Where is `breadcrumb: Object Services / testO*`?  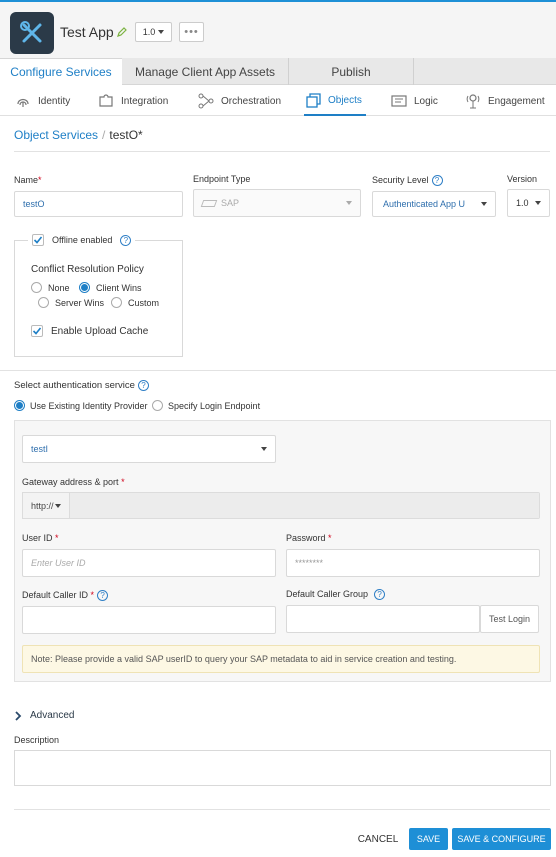
breadcrumb: Object Services / testO* is located at coordinates (78, 135).